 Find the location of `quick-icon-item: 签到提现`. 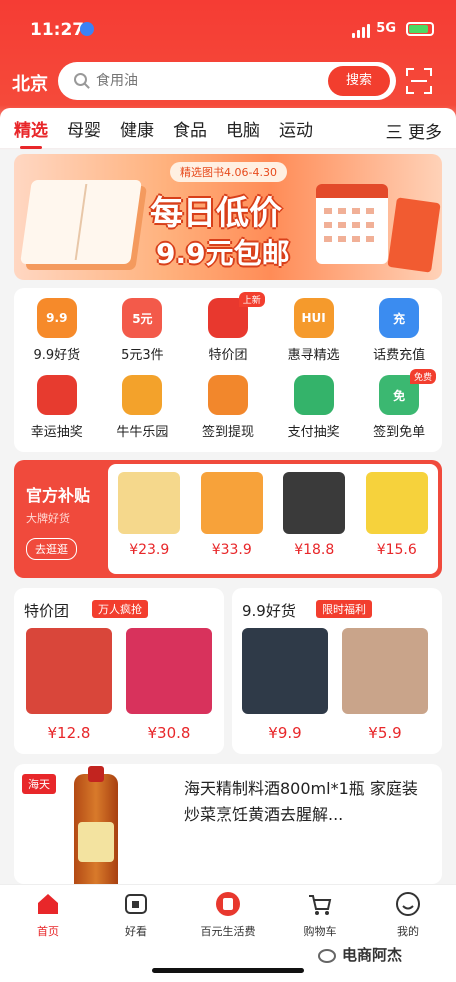

quick-icon-item: 签到提现 is located at coordinates (228, 412).